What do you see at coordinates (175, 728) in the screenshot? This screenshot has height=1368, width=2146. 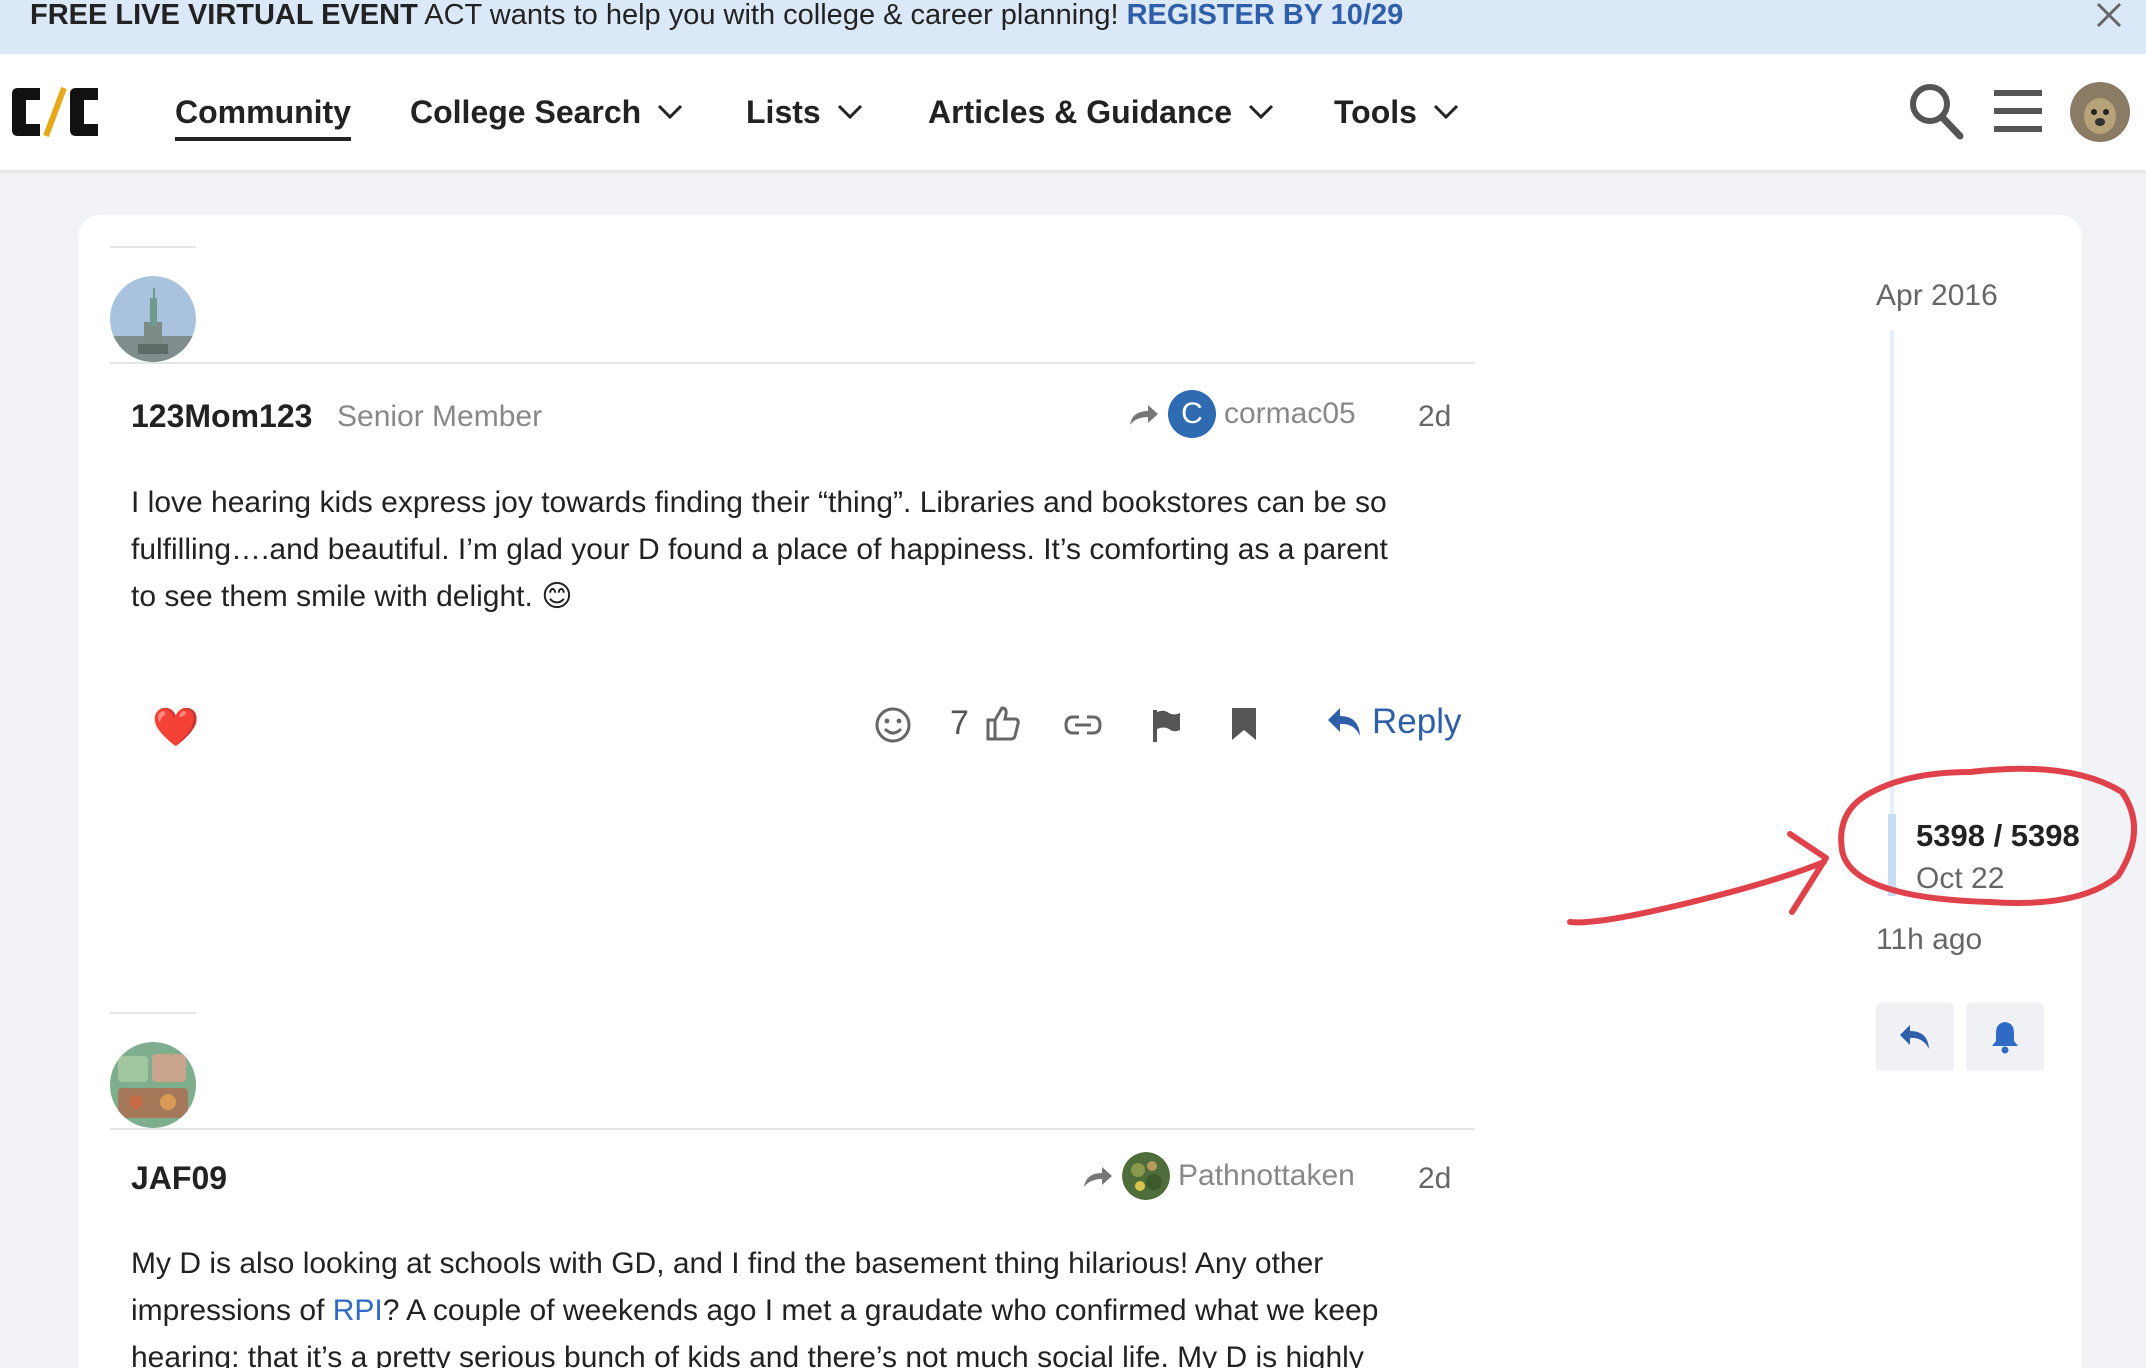 I see `reaction-heart-icon: ❤️` at bounding box center [175, 728].